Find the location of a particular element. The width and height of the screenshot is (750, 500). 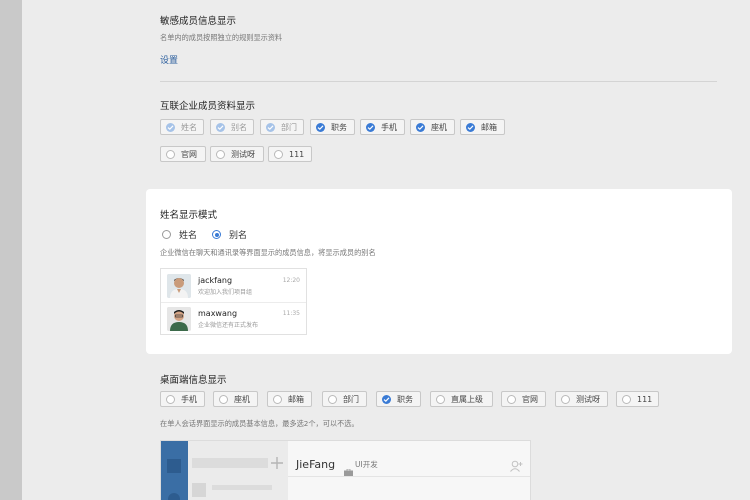

sensitive-section-title: 敏感成员信息显示 is located at coordinates (198, 21).